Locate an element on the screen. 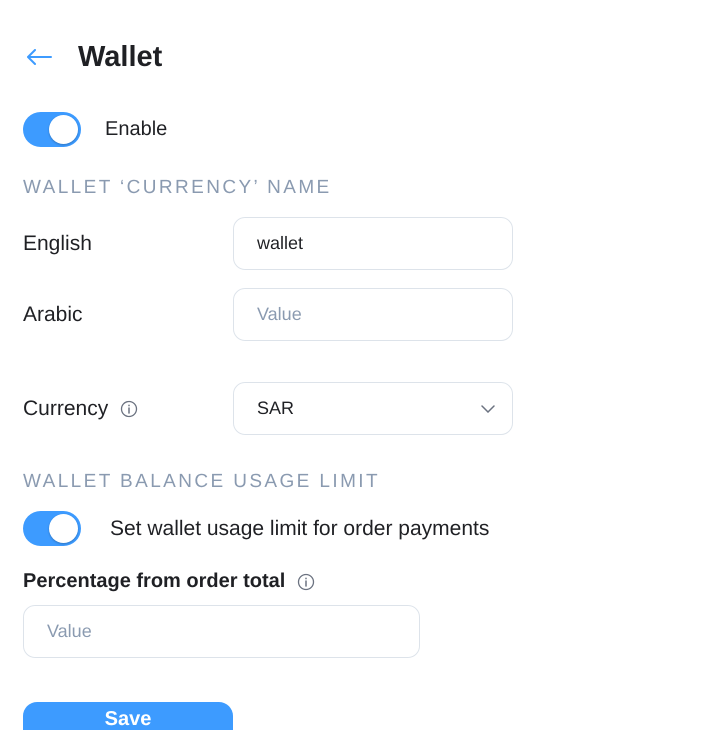 The height and width of the screenshot is (756, 702). field-label: Currency is located at coordinates (65, 408).